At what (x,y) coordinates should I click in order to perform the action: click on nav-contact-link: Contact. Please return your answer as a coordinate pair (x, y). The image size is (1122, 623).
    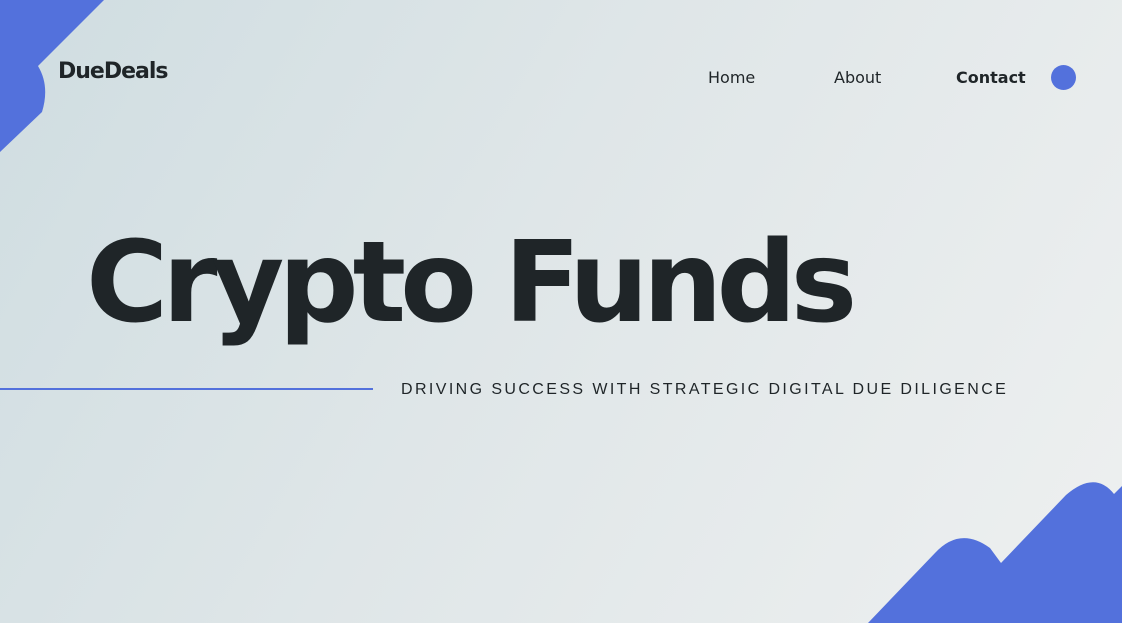
    Looking at the image, I should click on (991, 77).